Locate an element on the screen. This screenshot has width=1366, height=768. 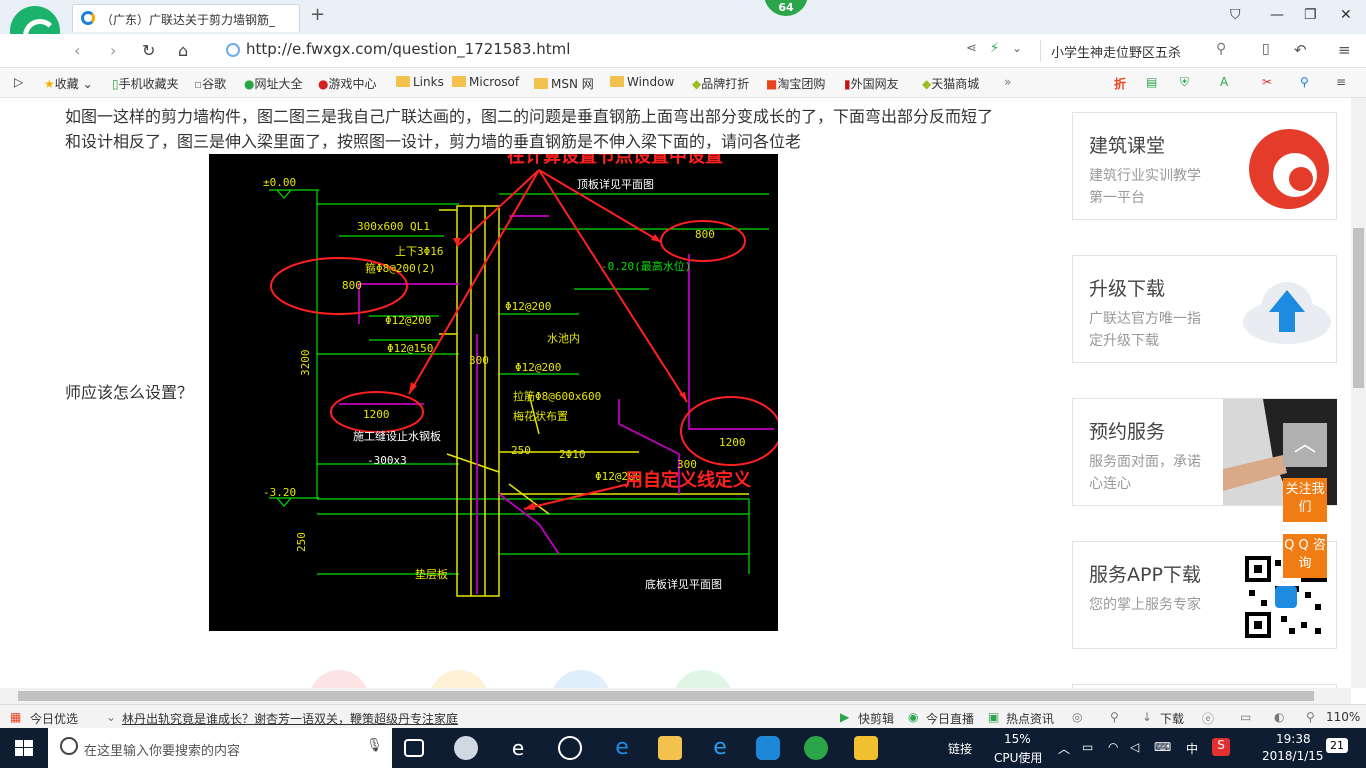
task-view-icon is located at coordinates (414, 748).